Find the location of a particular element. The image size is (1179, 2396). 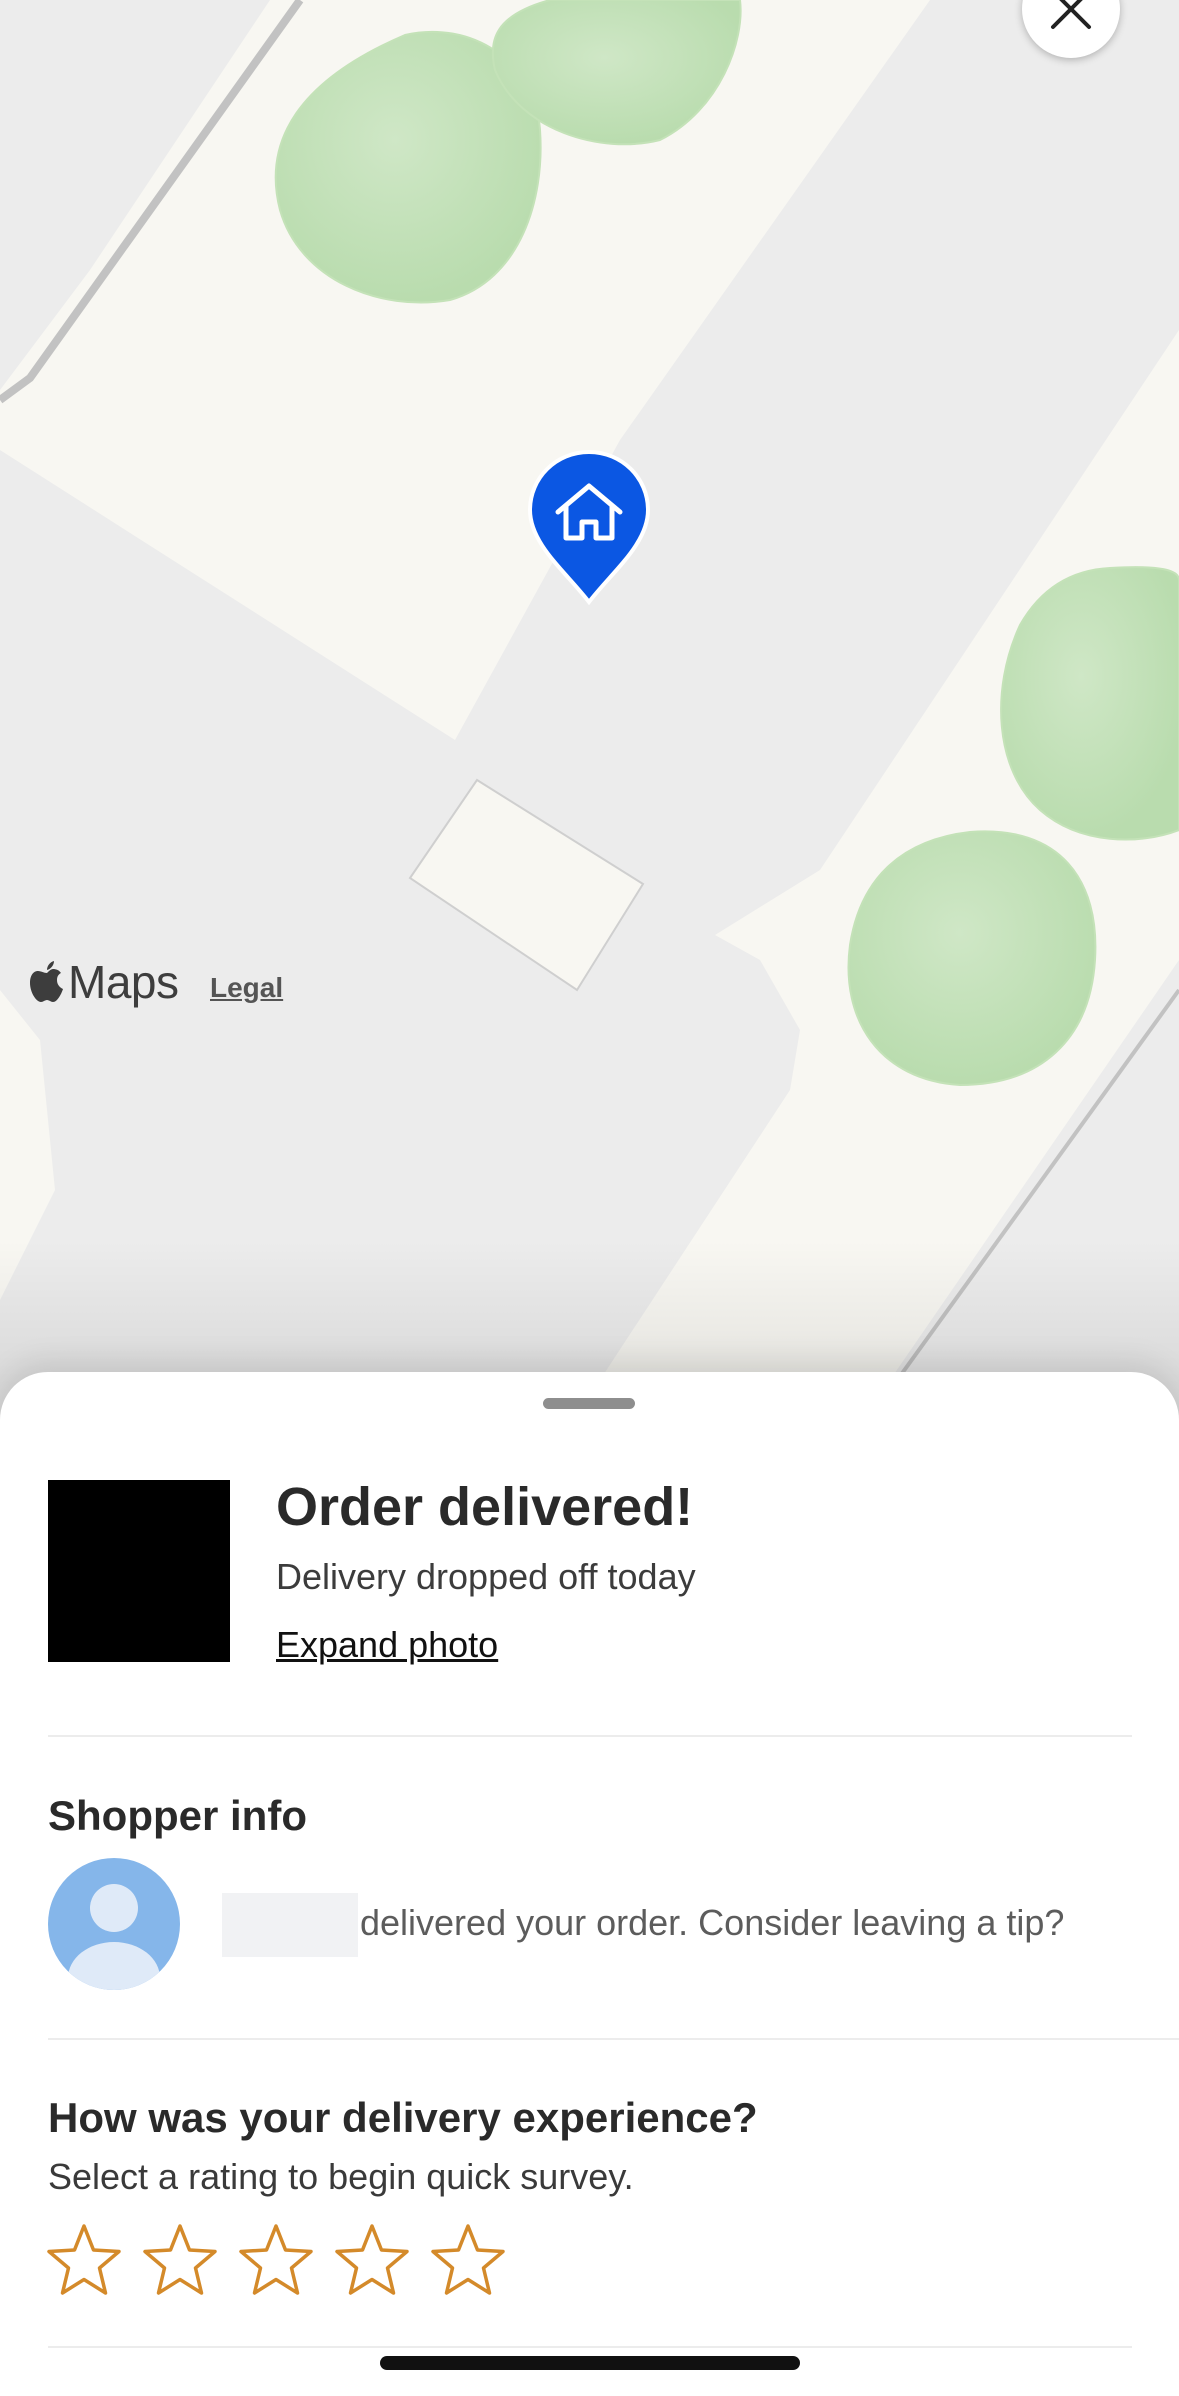

close-icon is located at coordinates (1071, 14).